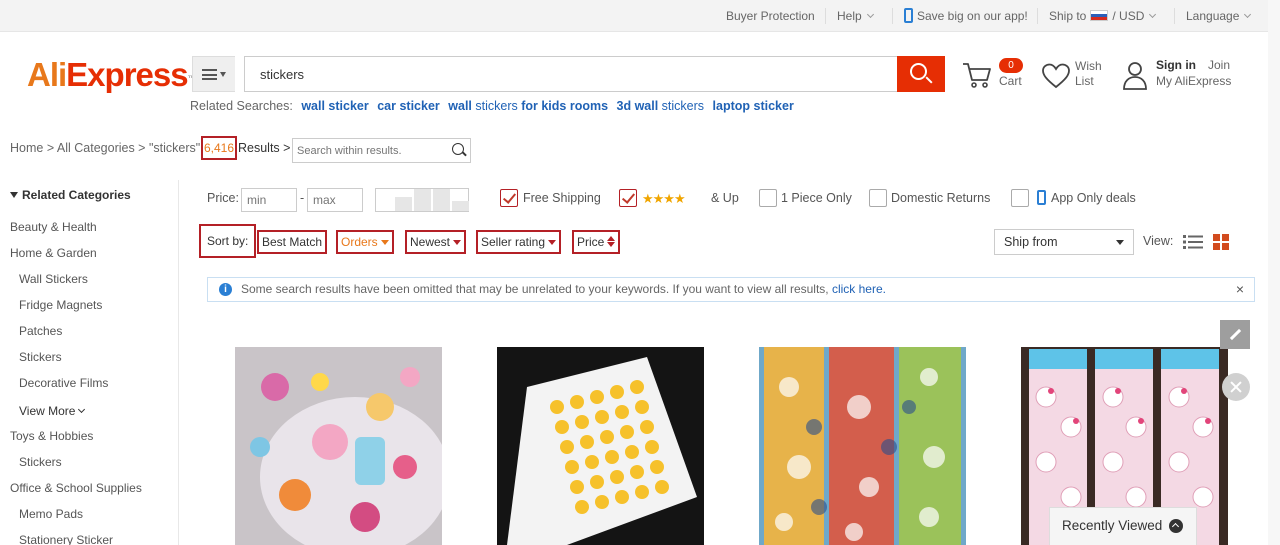  What do you see at coordinates (53, 279) in the screenshot?
I see `sidebar-item-wall-stickers: Wall Stickers` at bounding box center [53, 279].